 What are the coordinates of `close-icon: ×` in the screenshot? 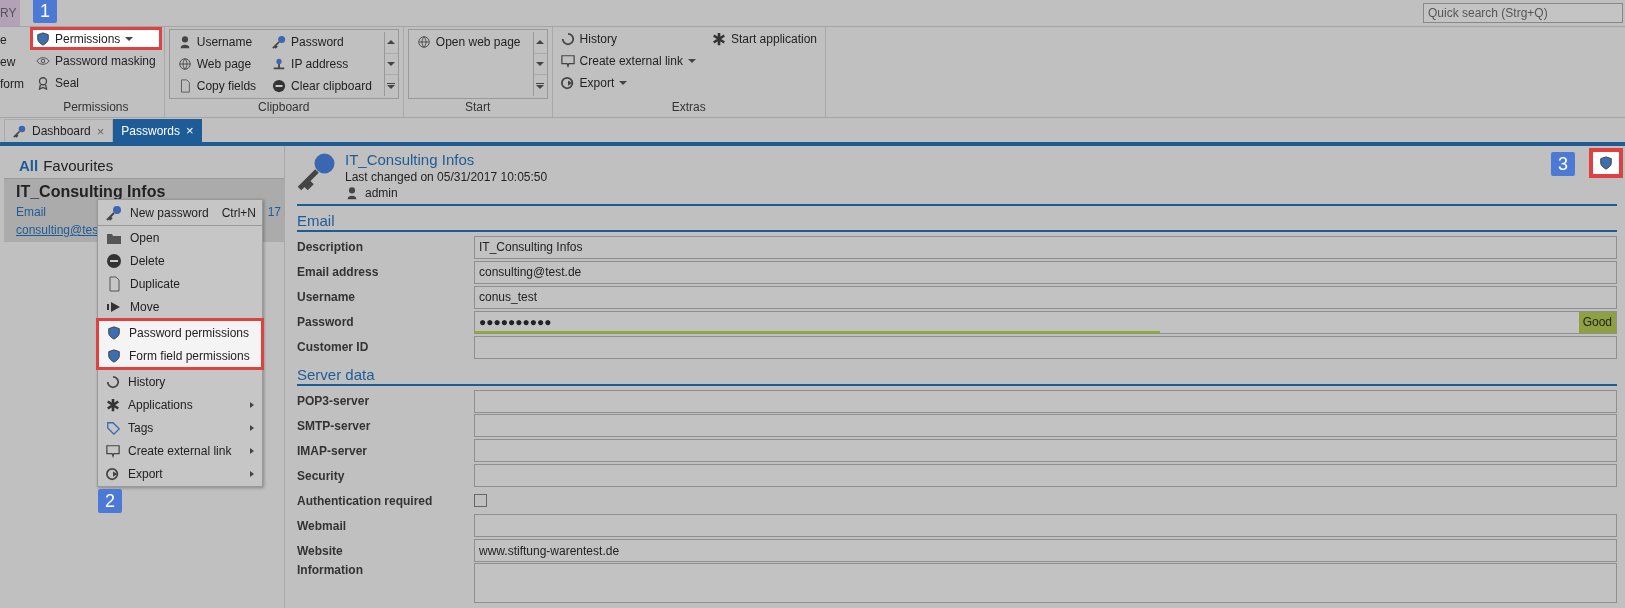 It's located at (190, 130).